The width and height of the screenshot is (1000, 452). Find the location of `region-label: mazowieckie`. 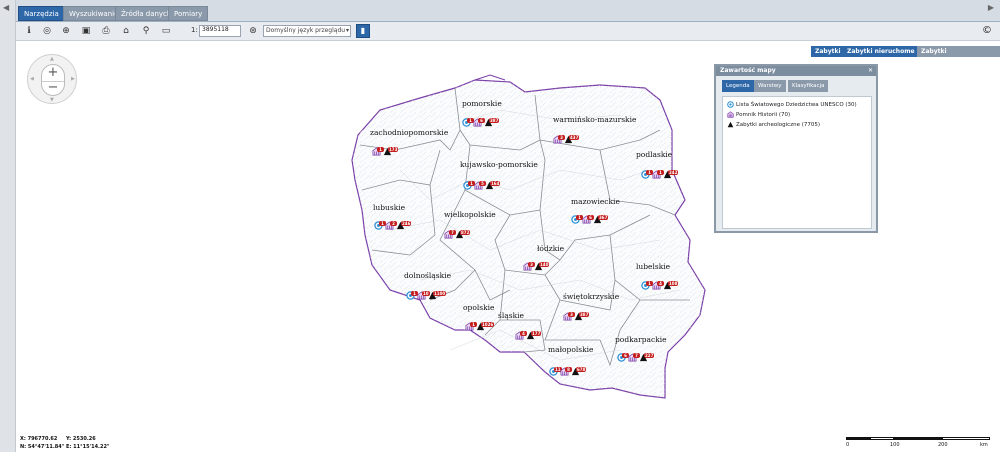

region-label: mazowieckie is located at coordinates (595, 201).